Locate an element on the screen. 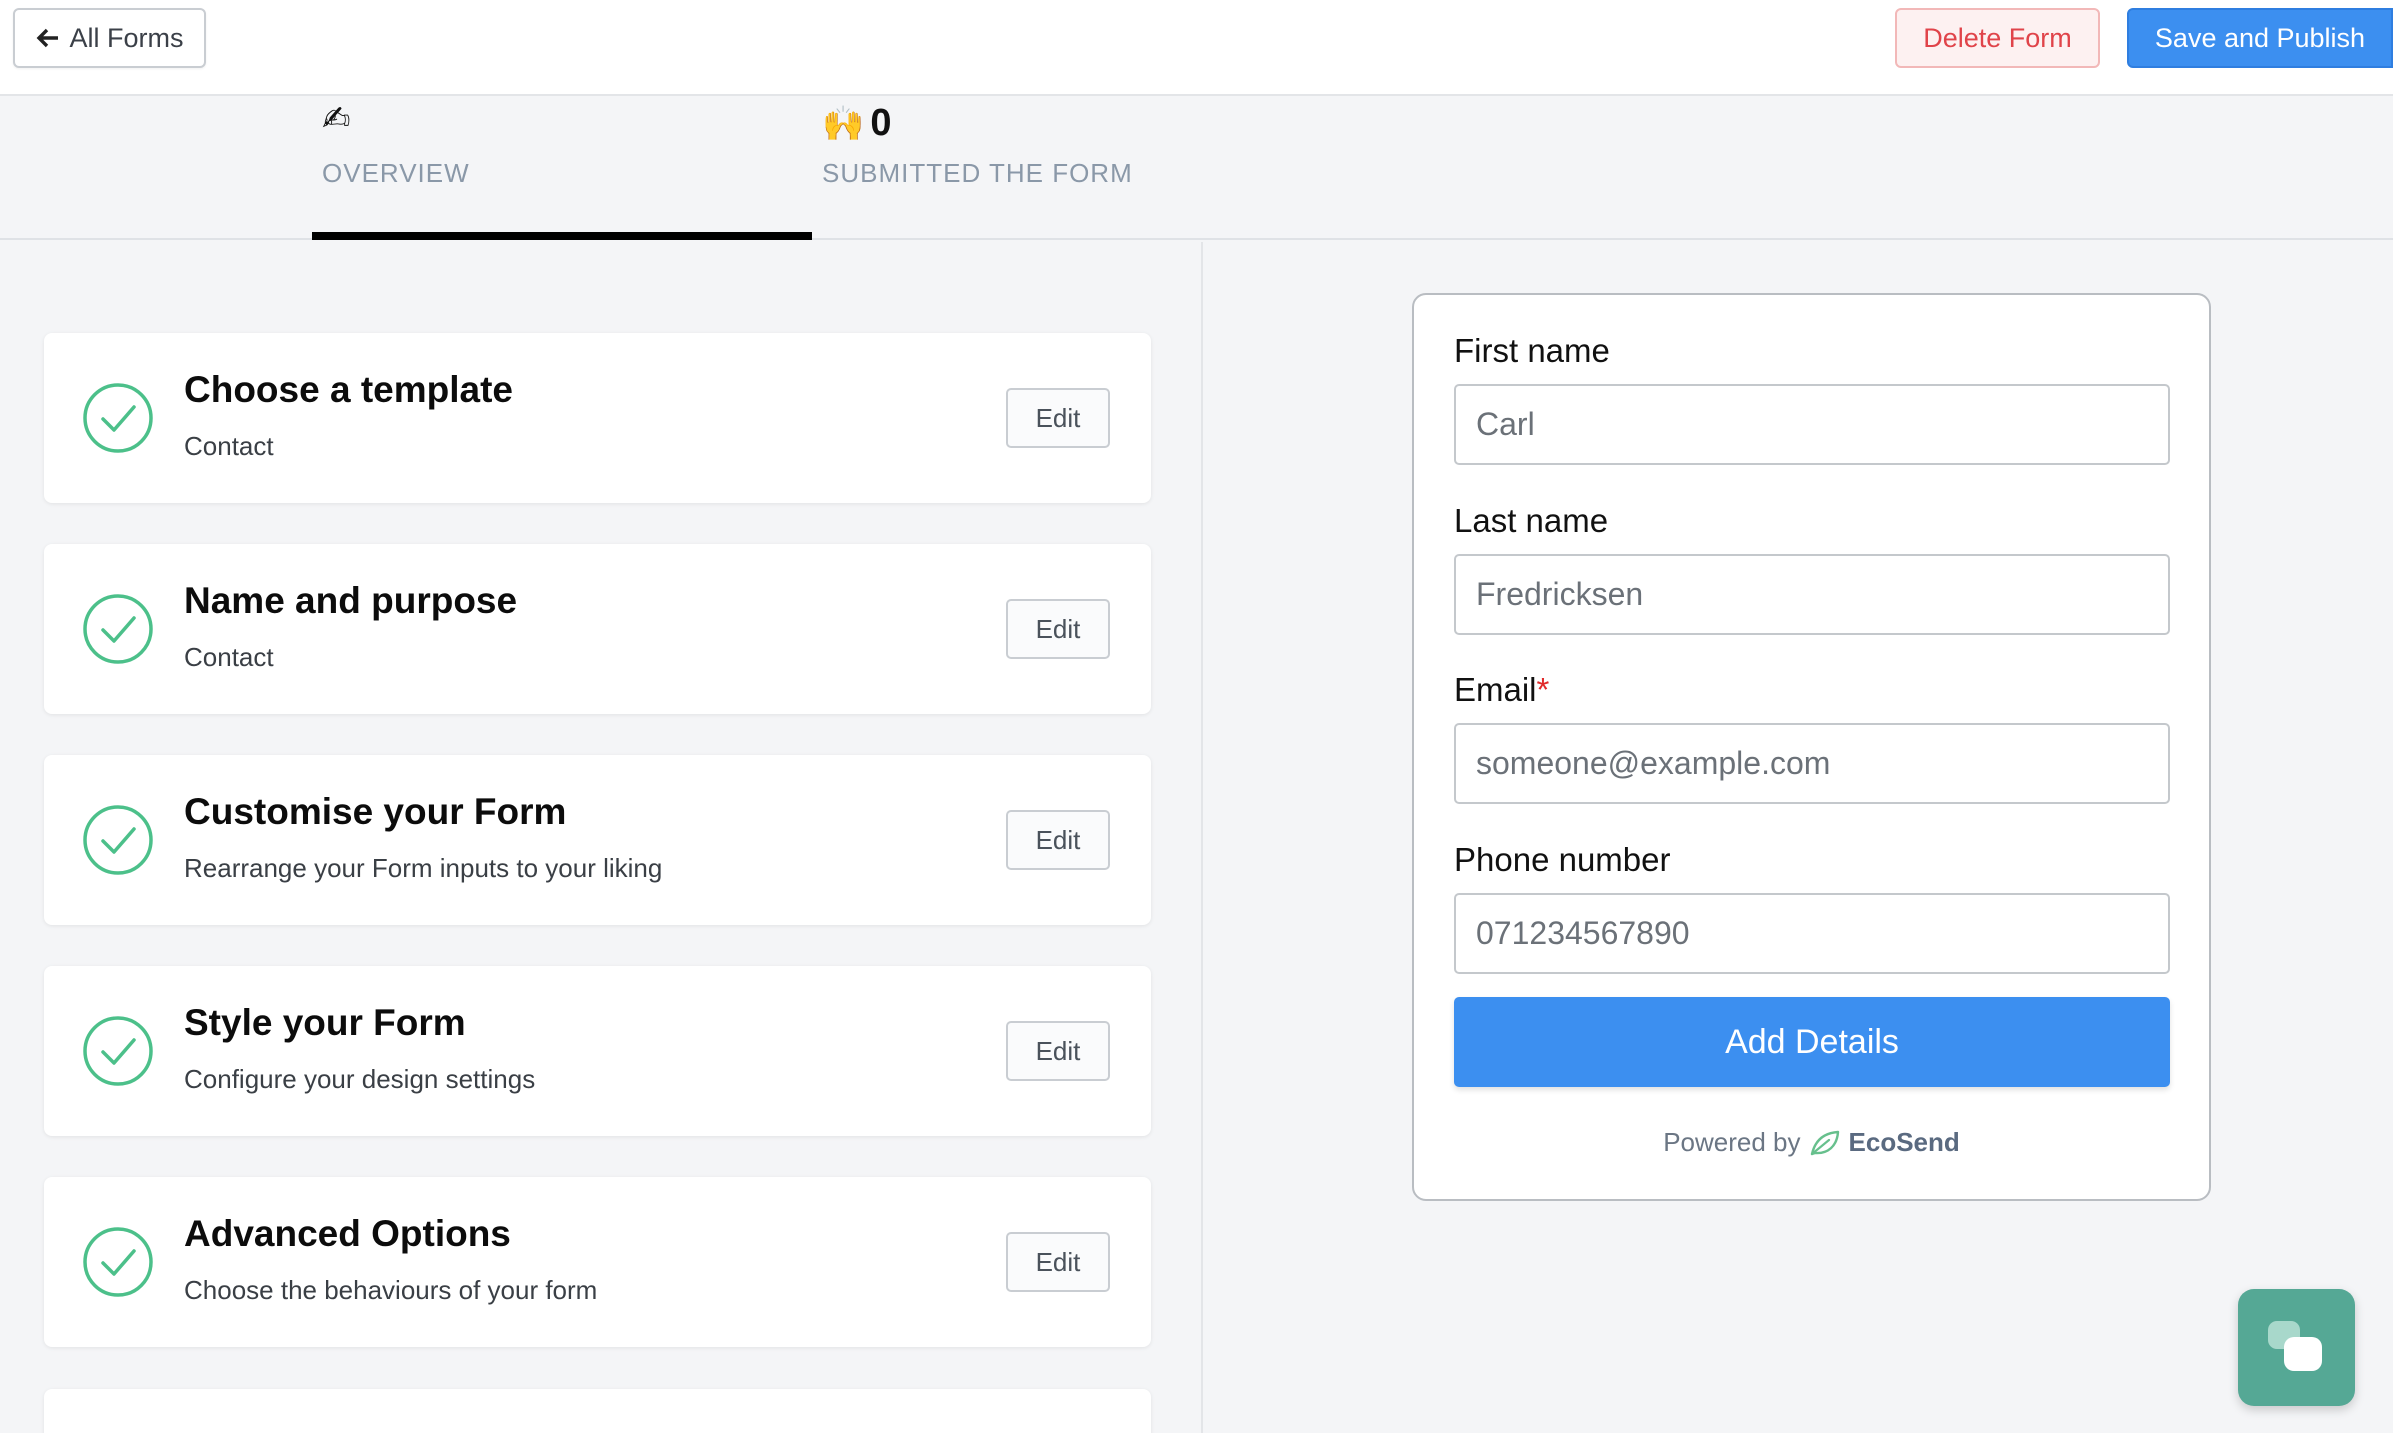 The width and height of the screenshot is (2393, 1433). step-title: Name and purpose is located at coordinates (351, 600).